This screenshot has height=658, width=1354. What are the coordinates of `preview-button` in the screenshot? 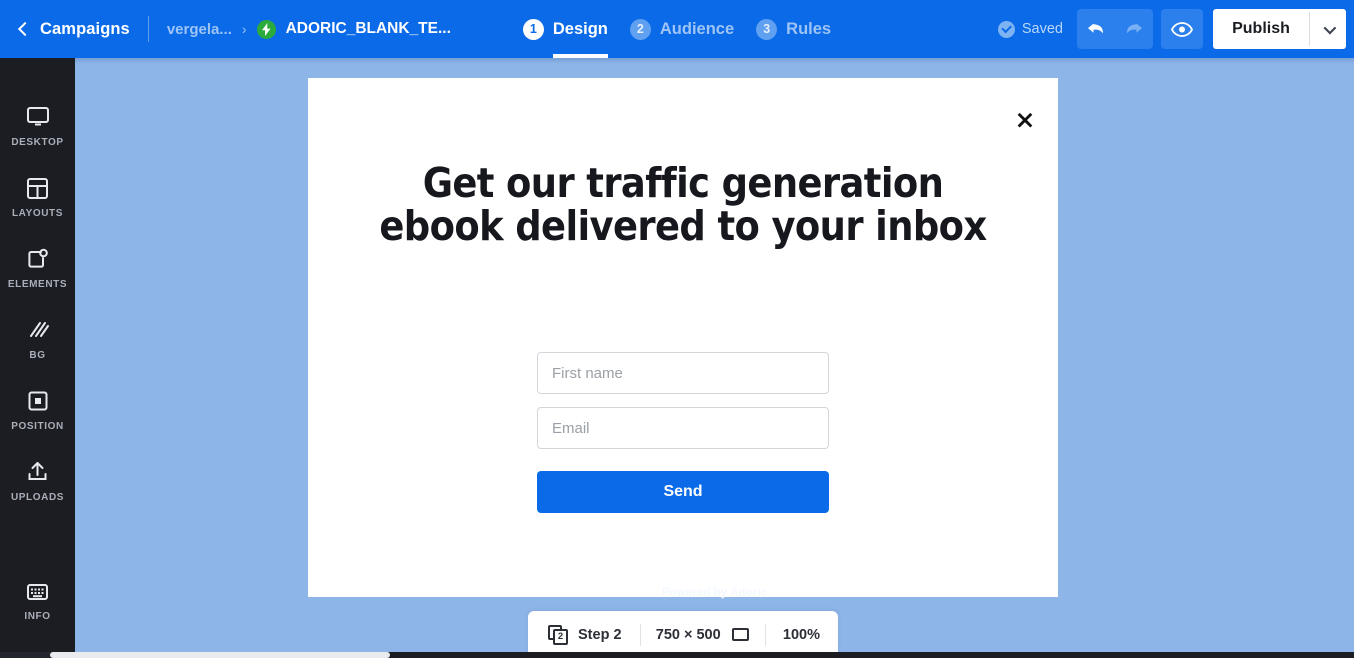 It's located at (1182, 29).